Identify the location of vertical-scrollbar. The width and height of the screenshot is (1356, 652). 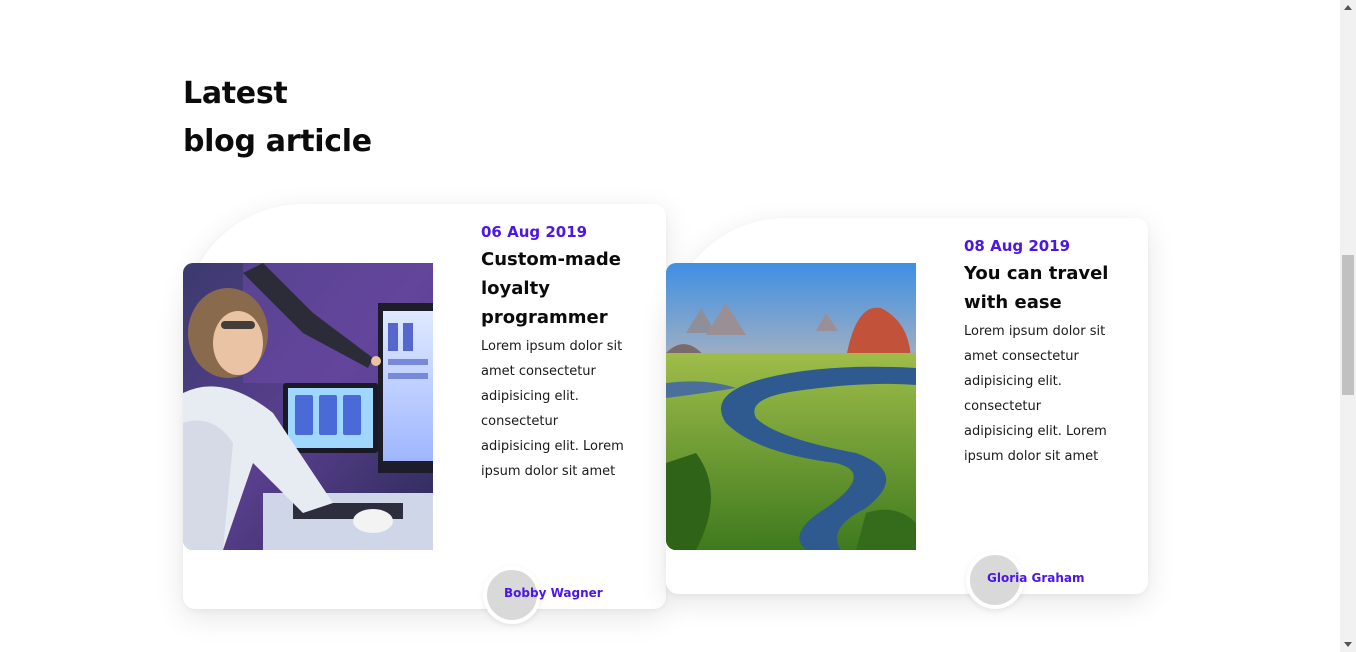
(1348, 326).